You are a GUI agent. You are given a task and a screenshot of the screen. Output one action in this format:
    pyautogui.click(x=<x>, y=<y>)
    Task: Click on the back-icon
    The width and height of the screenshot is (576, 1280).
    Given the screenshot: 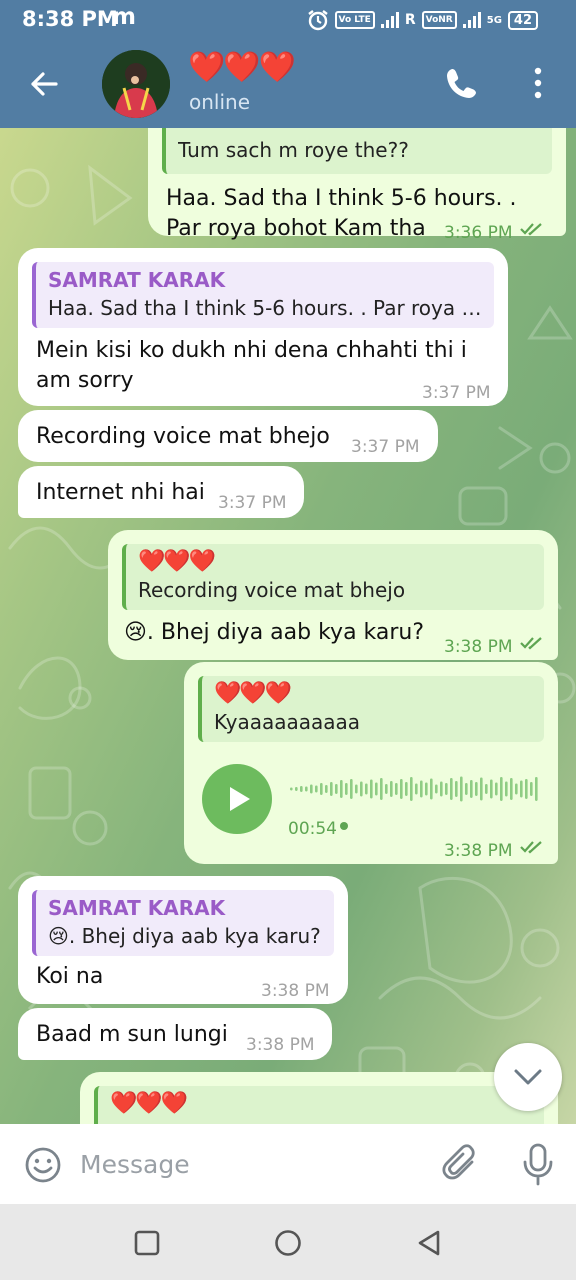 What is the action you would take?
    pyautogui.click(x=429, y=1243)
    